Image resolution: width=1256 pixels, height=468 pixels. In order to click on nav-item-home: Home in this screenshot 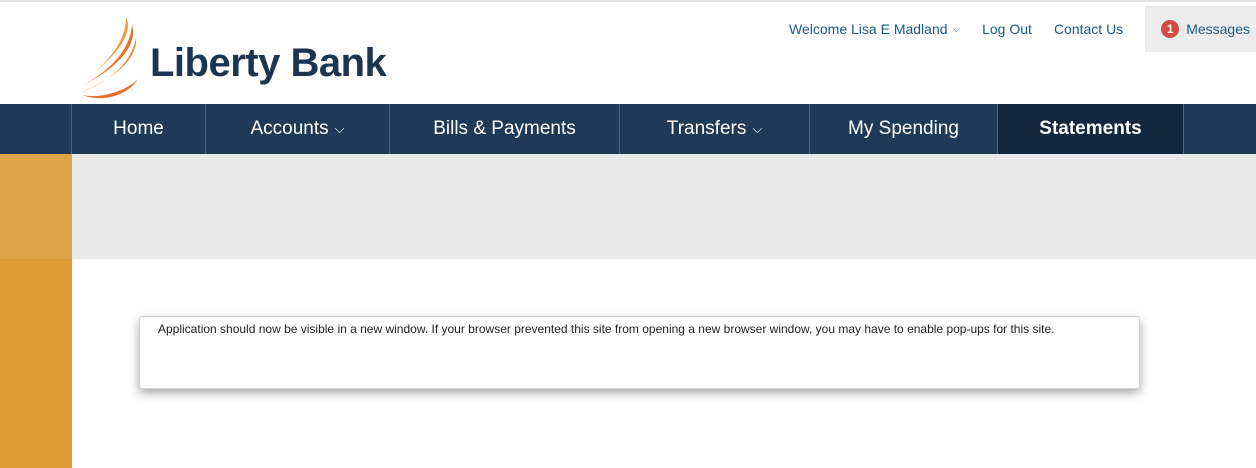, I will do `click(139, 129)`.